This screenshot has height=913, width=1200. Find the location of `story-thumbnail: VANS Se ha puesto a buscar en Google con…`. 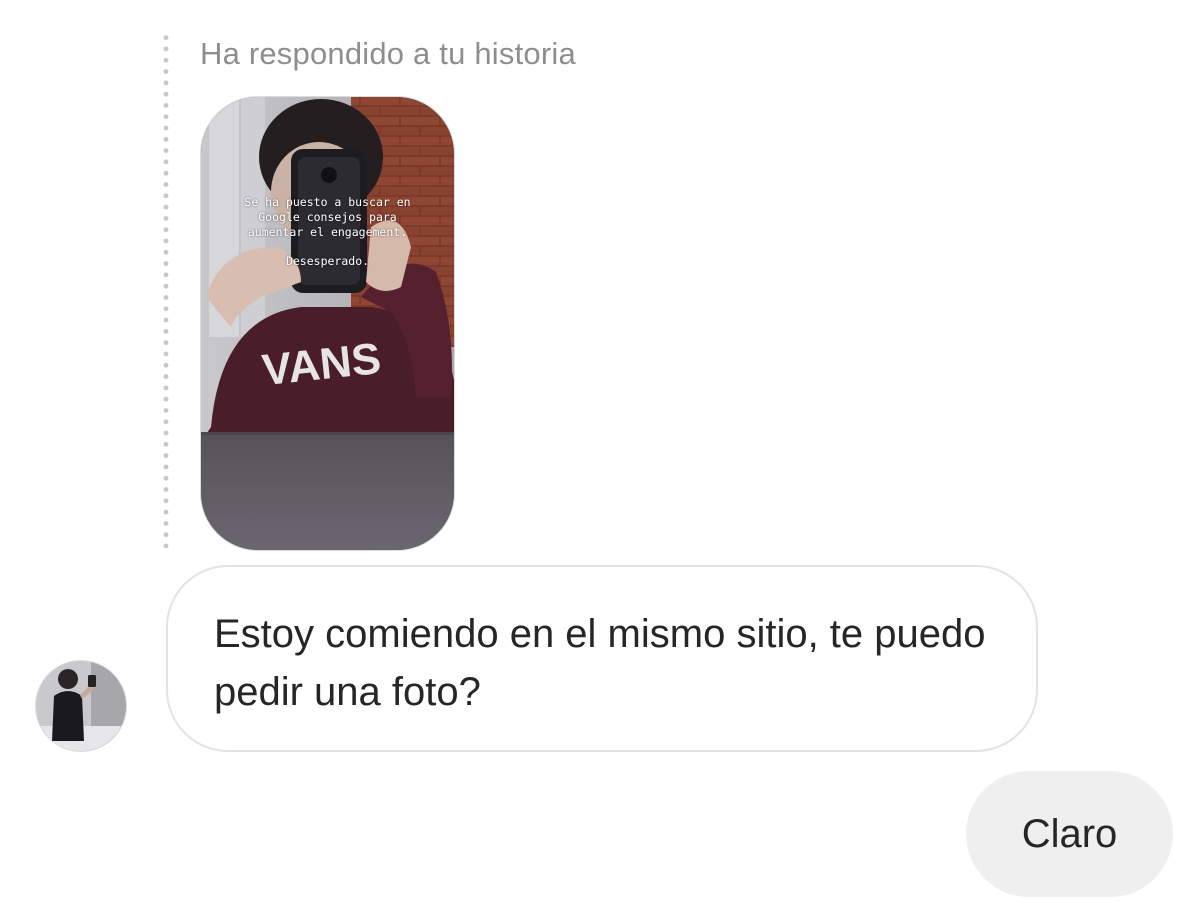

story-thumbnail: VANS Se ha puesto a buscar en Google con… is located at coordinates (327, 323).